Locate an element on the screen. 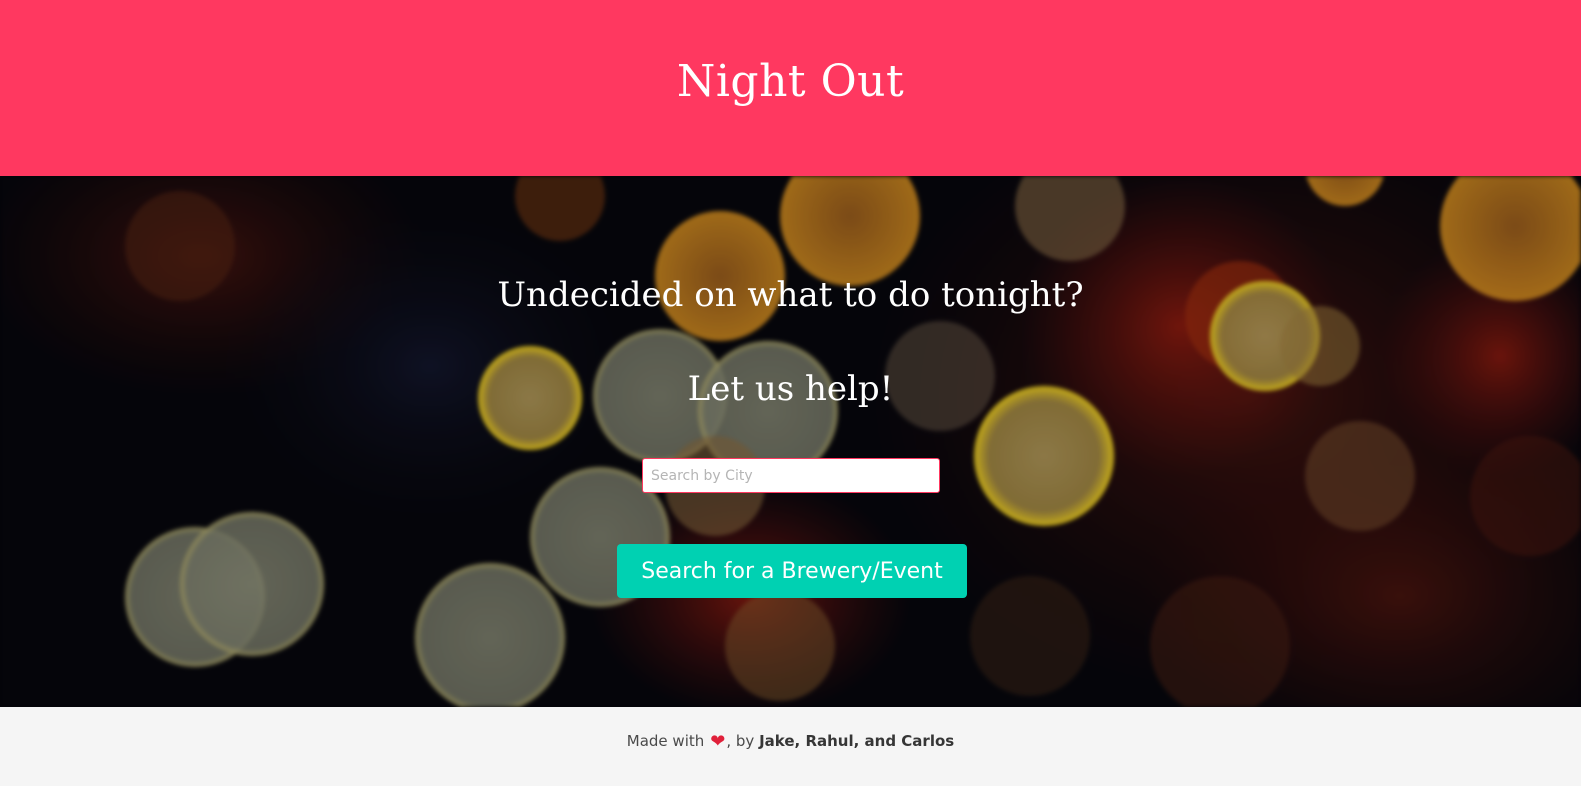 The height and width of the screenshot is (786, 1581). site-title: Night Out is located at coordinates (790, 81).